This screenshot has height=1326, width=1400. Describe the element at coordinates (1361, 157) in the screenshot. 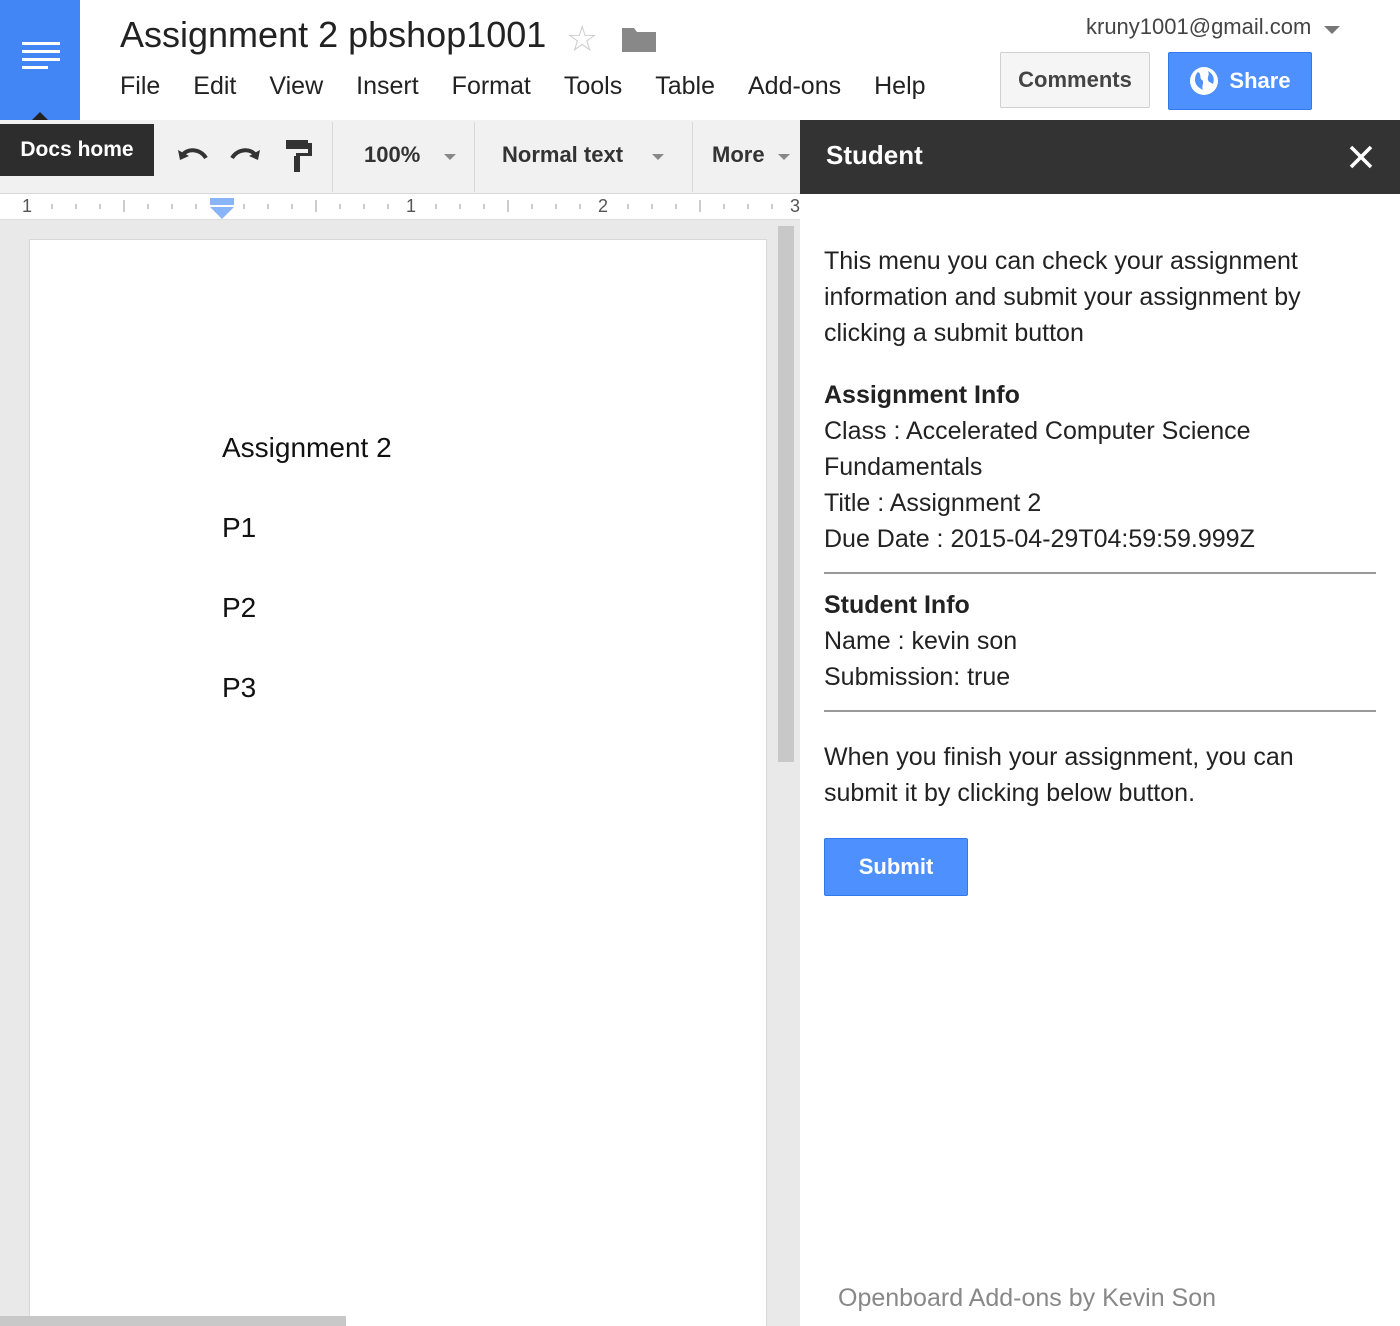

I see `close-icon` at that location.